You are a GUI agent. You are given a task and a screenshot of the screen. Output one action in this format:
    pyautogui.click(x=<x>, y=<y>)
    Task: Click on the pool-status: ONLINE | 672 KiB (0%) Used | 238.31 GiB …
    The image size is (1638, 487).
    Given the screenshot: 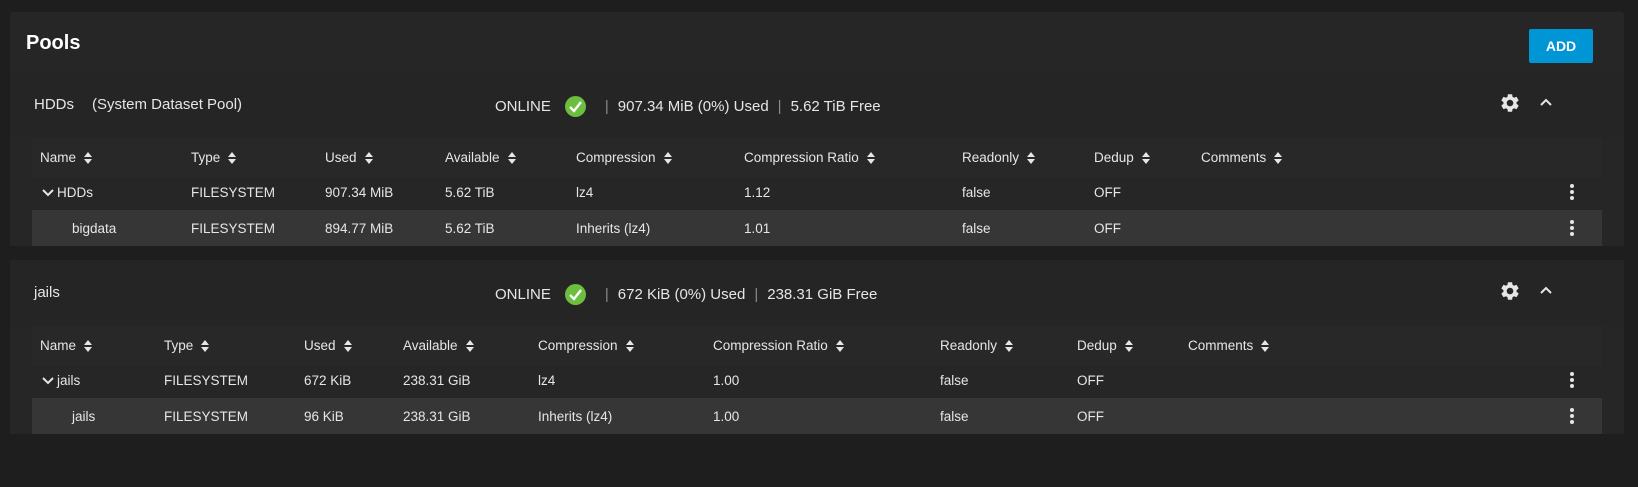 What is the action you would take?
    pyautogui.click(x=686, y=294)
    